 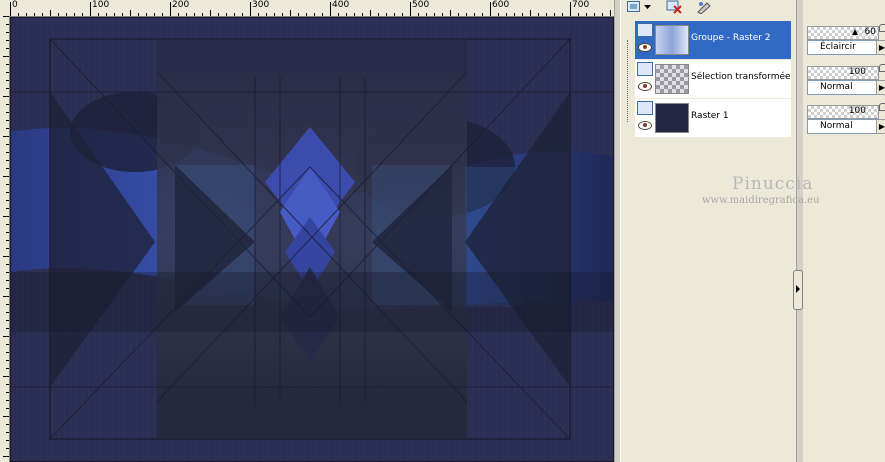 I want to click on layer-properties-icon, so click(x=704, y=7).